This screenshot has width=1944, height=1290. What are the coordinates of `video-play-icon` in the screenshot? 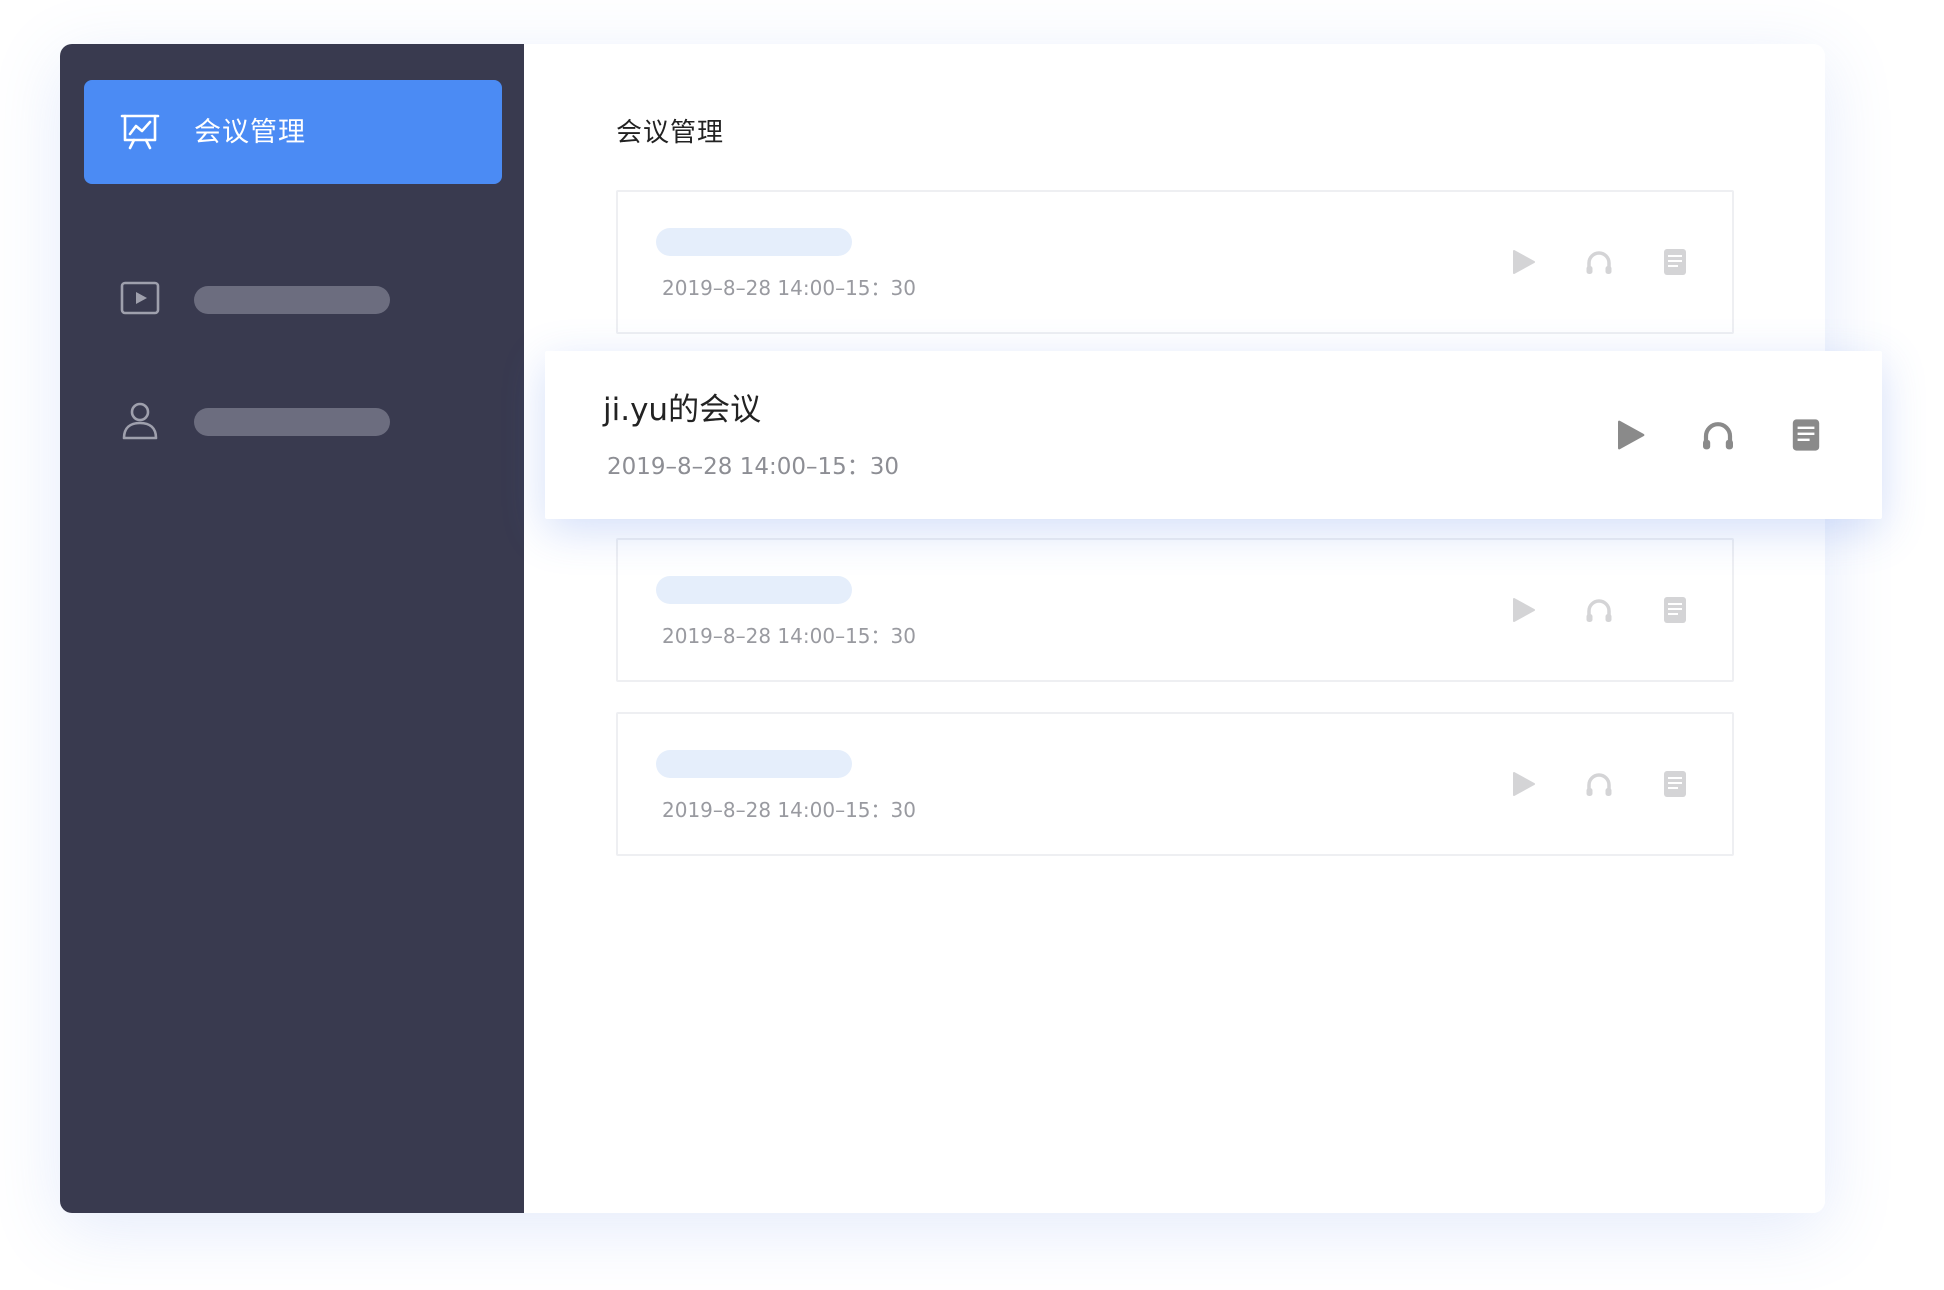 It's located at (140, 298).